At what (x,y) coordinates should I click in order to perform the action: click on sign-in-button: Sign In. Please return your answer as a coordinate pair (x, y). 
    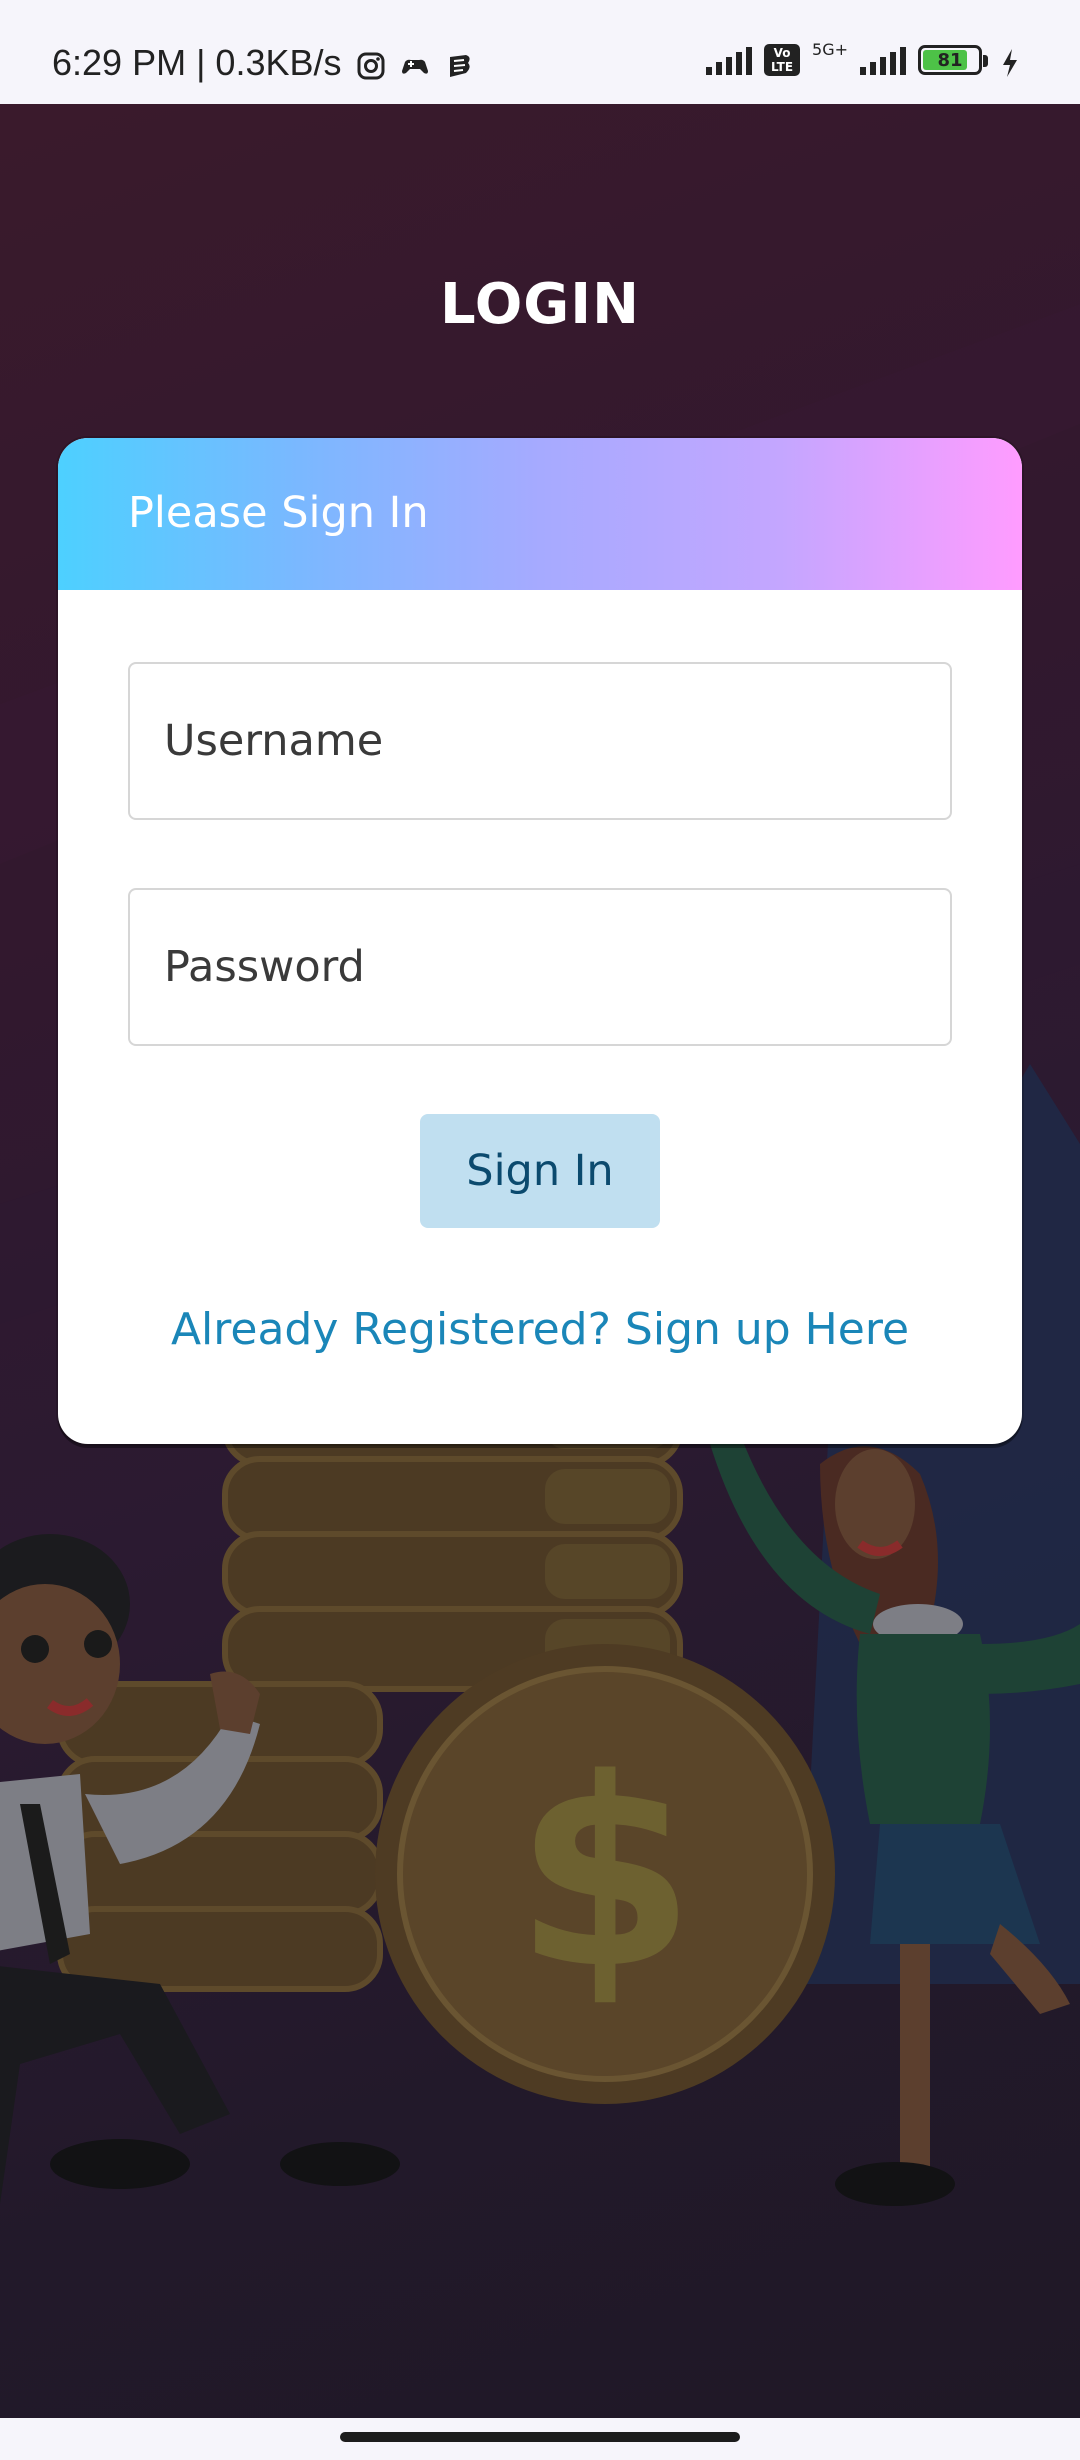
    Looking at the image, I should click on (540, 1171).